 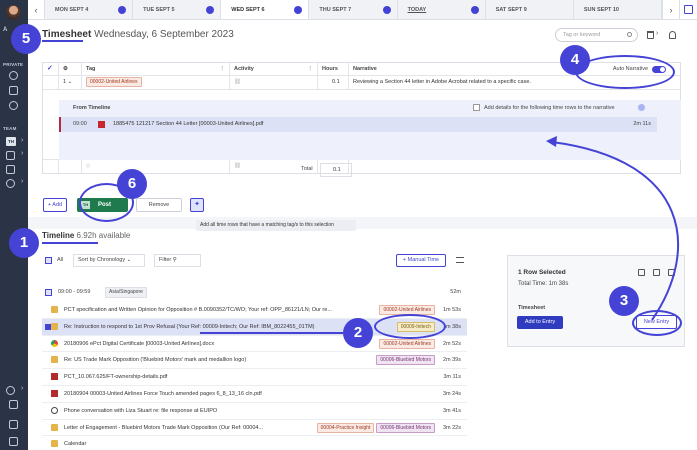 I want to click on split-icon, so click(x=656, y=272).